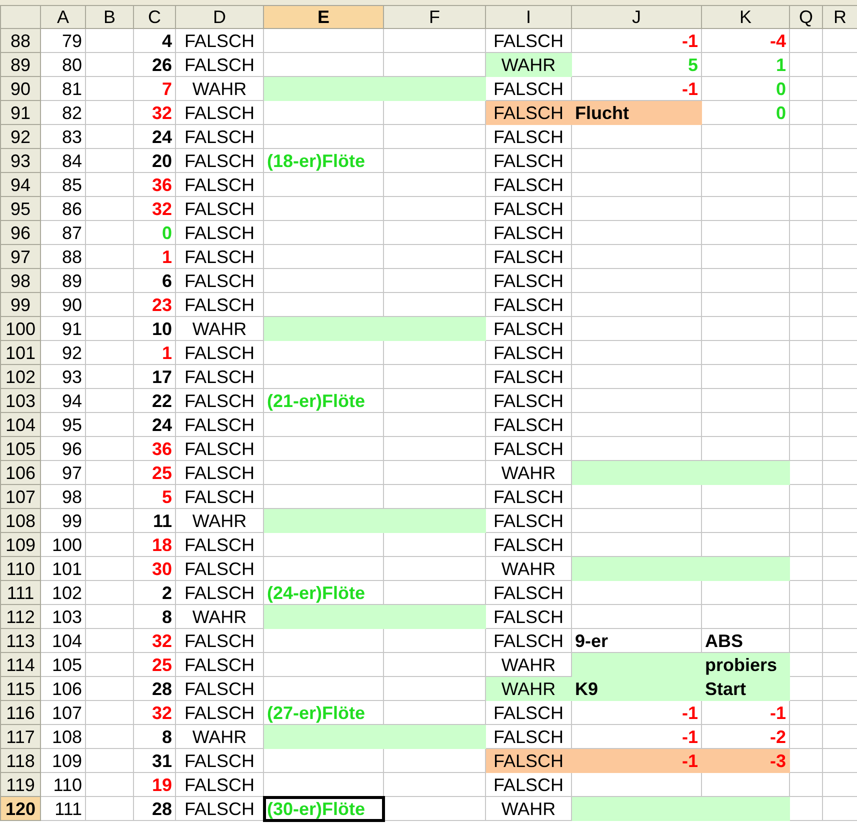 The image size is (857, 825). I want to click on row-header: 110, so click(20, 568).